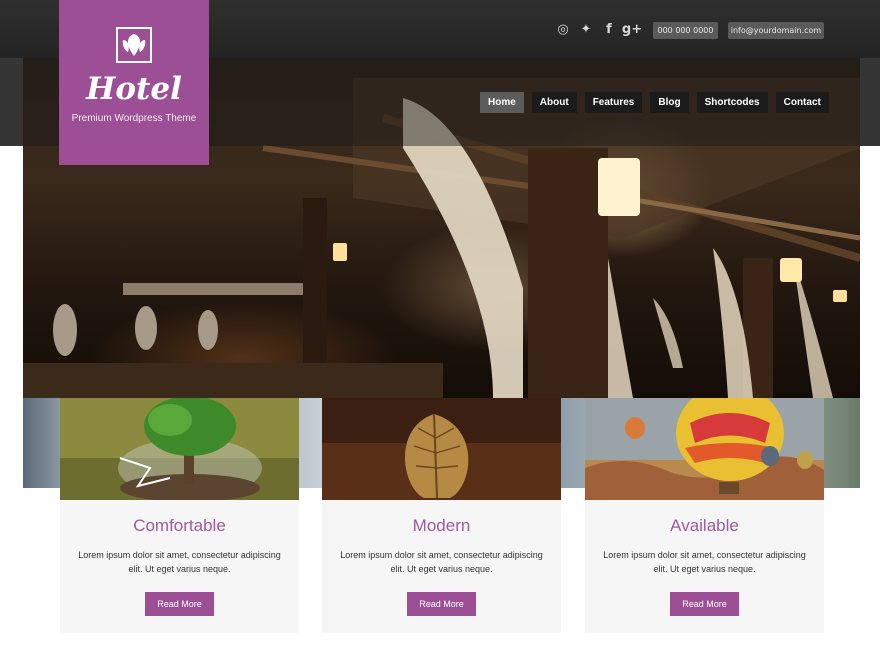 This screenshot has width=880, height=660. I want to click on phone-badge: 000 000 0000, so click(685, 30).